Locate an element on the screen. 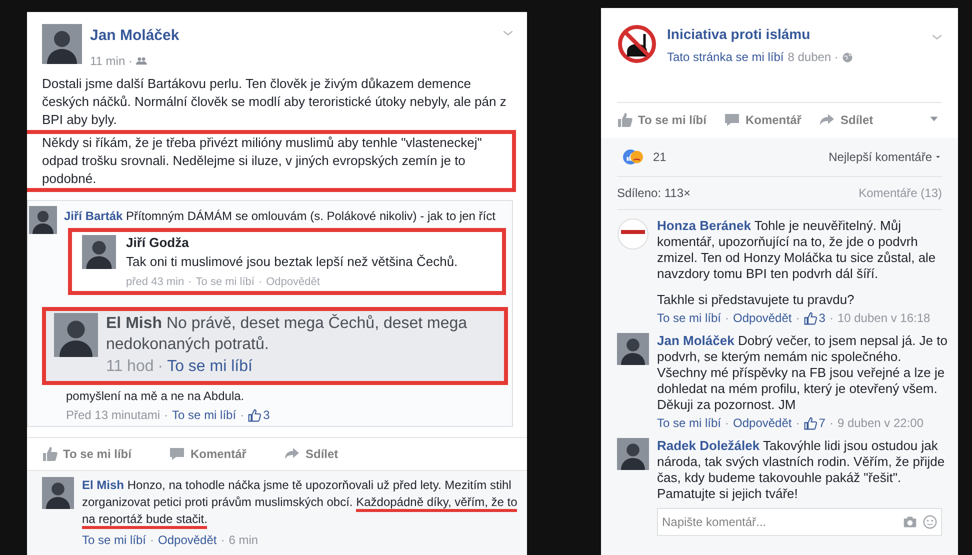 This screenshot has height=555, width=972. commenter-name: Jiří Godža is located at coordinates (292, 242).